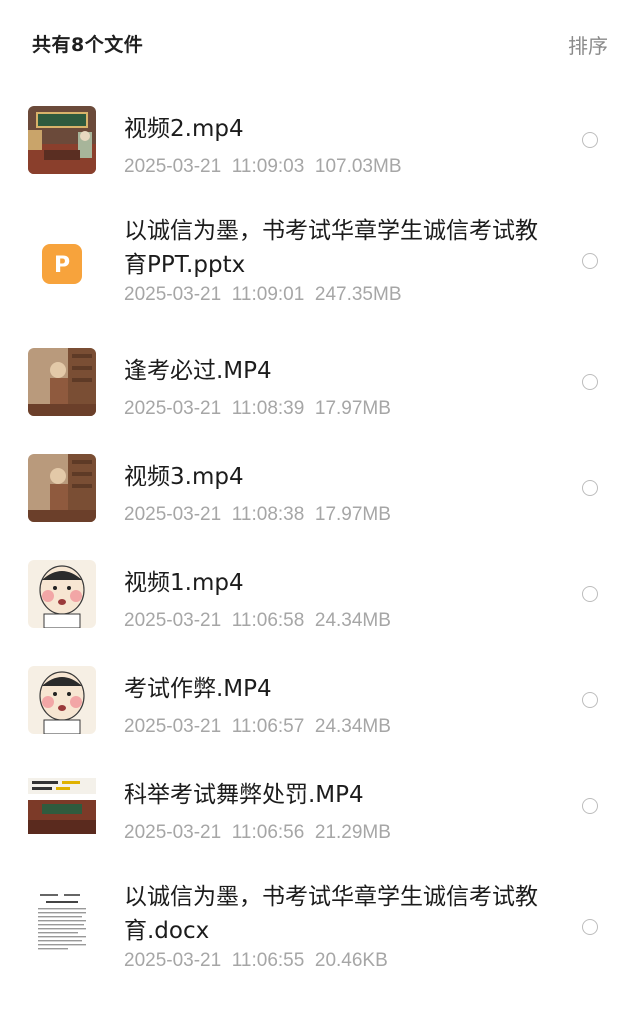  I want to click on file-row: 视频2.mp4 2025-03-21 11:09:03 107.03MB, so click(320, 146).